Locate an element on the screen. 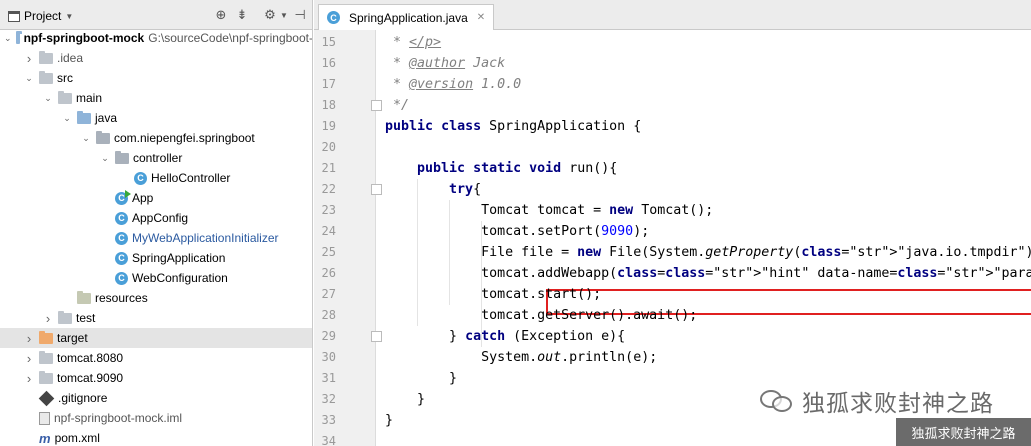 The height and width of the screenshot is (446, 1031). close-icon: ✕ is located at coordinates (481, 17).